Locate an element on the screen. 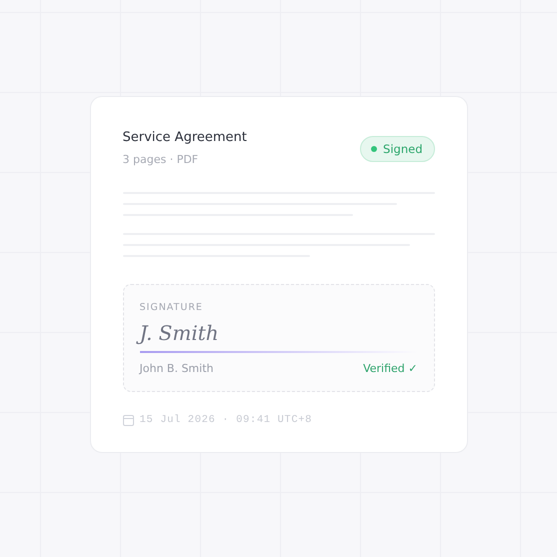 This screenshot has height=557, width=557. timestamp: 15 Jul 2026 · 09:41 UTC+8 is located at coordinates (226, 420).